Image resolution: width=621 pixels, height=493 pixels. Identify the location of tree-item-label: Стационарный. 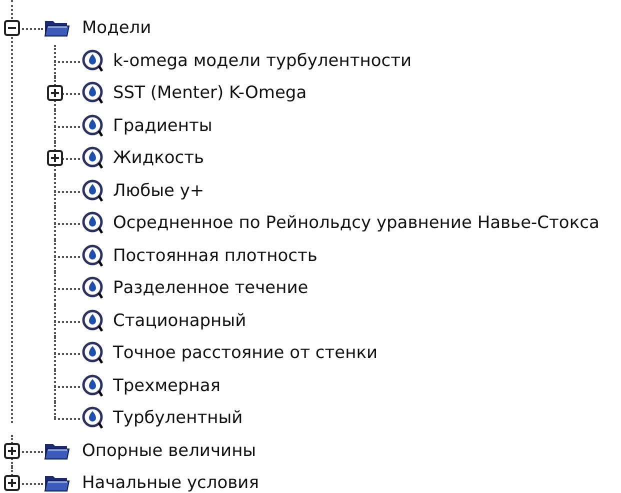
(179, 320).